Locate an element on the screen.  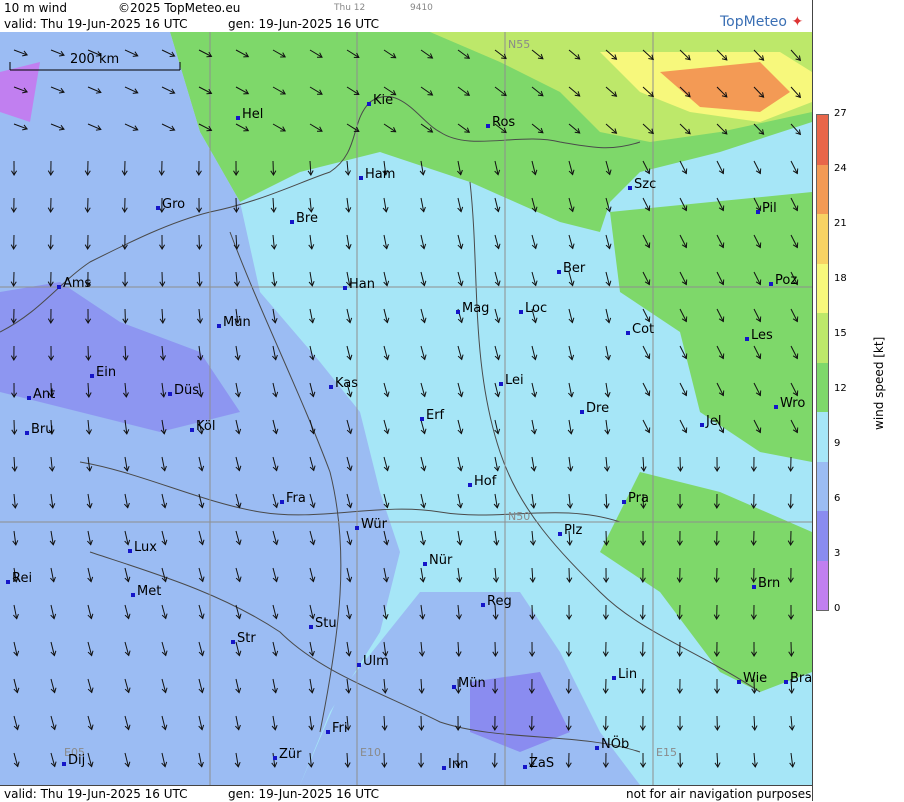
city-label: Hof is located at coordinates (485, 482).